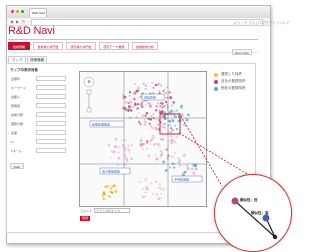  I want to click on user-links: ようこそ さん | ログアウト | ヘルプ, so click(261, 23).